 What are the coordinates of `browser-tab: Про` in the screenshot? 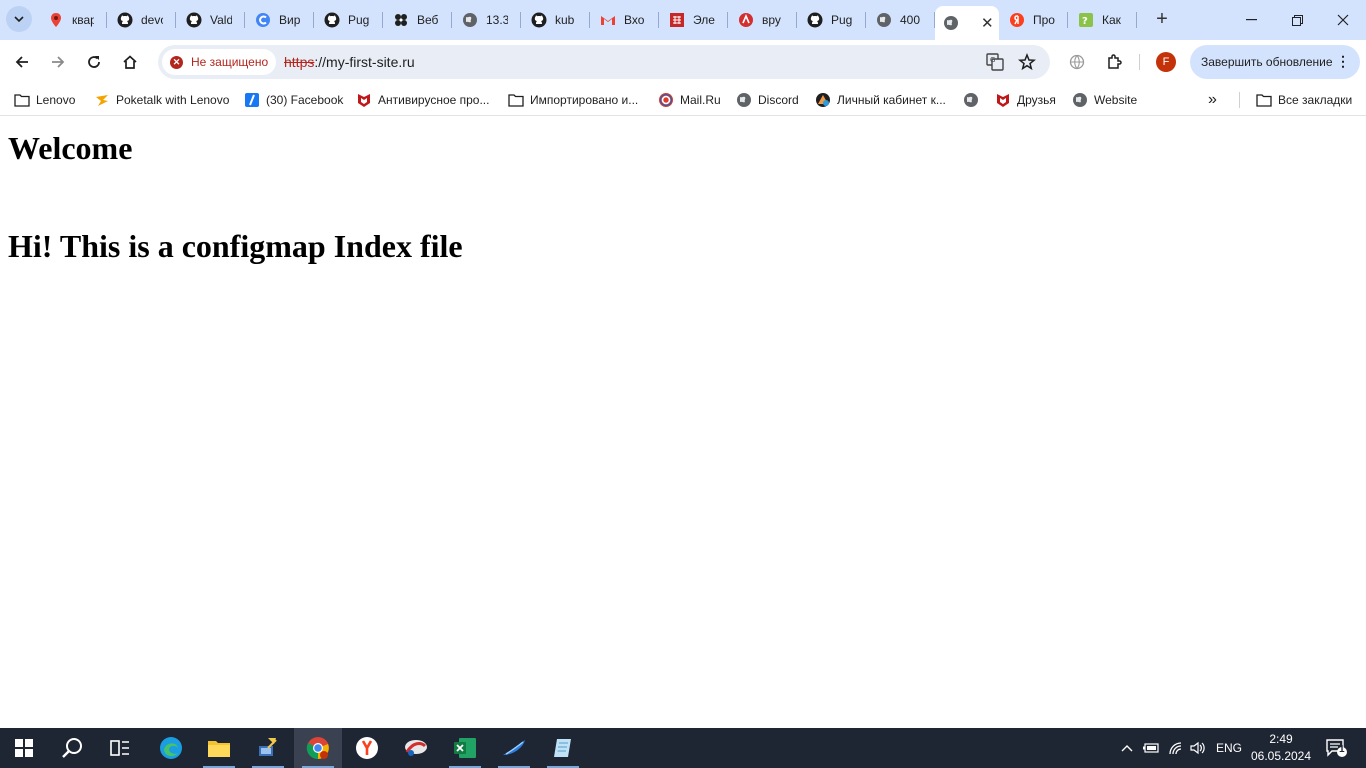 It's located at (1033, 20).